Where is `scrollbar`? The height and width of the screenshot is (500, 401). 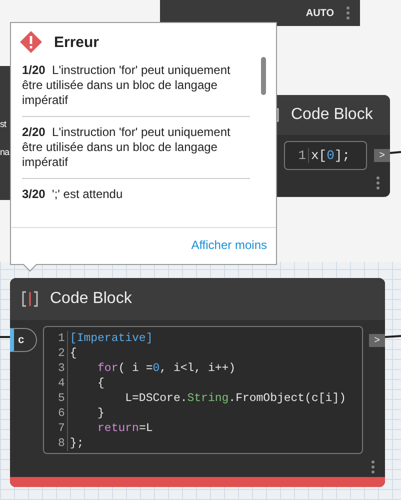
scrollbar is located at coordinates (263, 76).